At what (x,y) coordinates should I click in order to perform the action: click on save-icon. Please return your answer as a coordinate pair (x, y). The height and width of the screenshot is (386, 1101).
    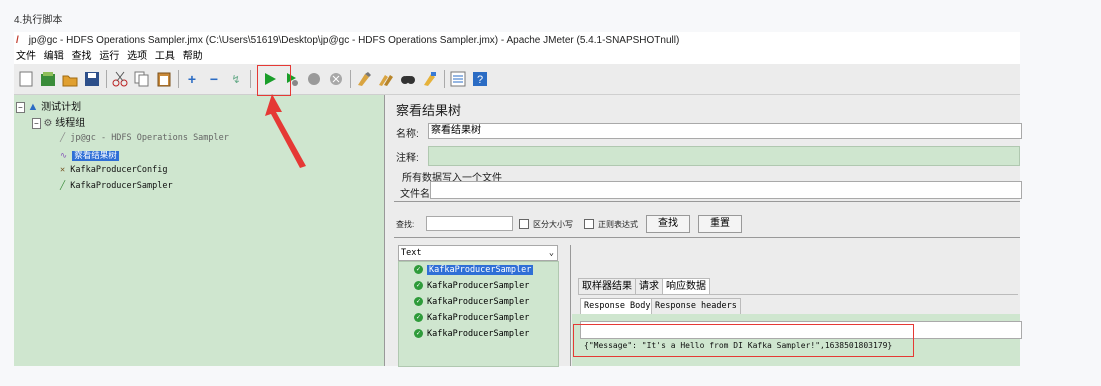
    Looking at the image, I should click on (92, 79).